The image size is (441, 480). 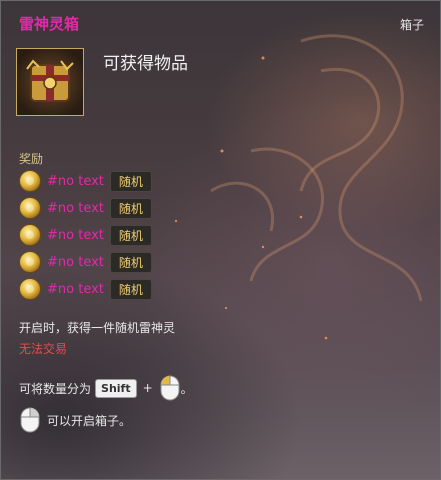 What do you see at coordinates (116, 388) in the screenshot?
I see `shift-key: Shift` at bounding box center [116, 388].